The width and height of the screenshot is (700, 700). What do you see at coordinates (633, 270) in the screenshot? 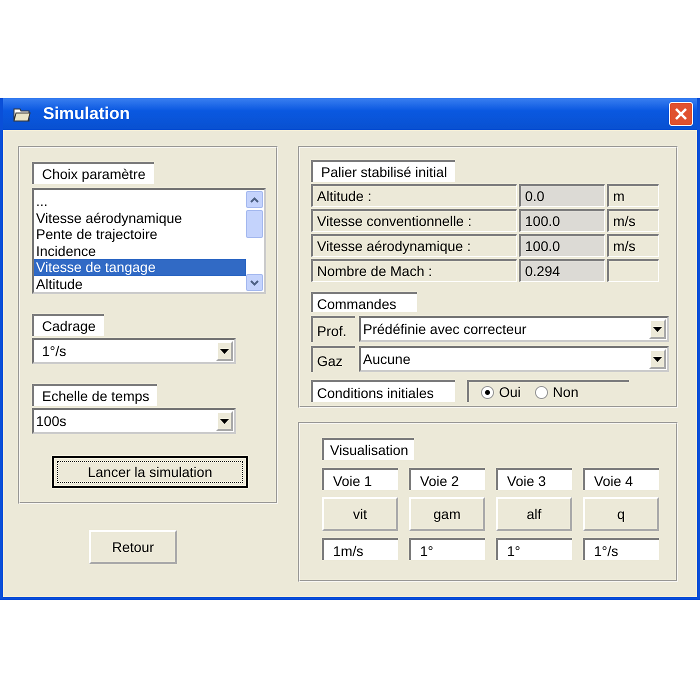
I see `unit-field` at bounding box center [633, 270].